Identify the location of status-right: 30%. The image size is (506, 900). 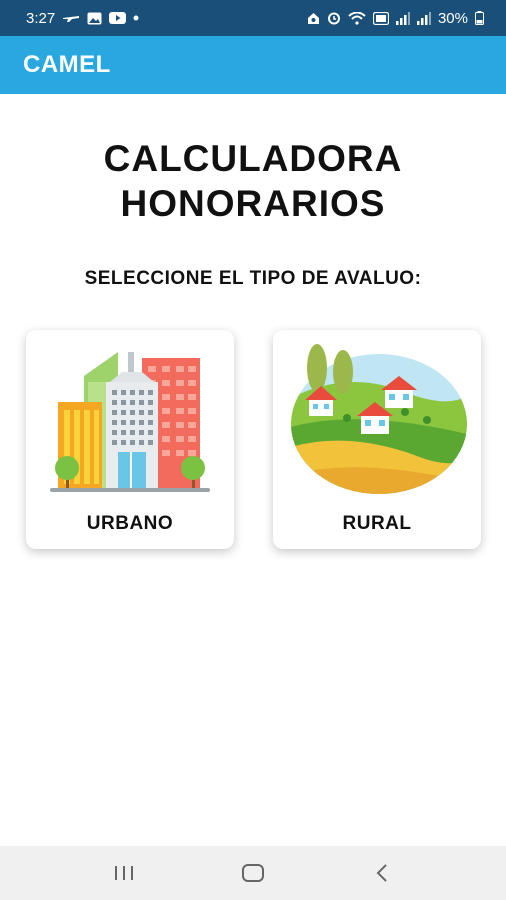
(395, 18).